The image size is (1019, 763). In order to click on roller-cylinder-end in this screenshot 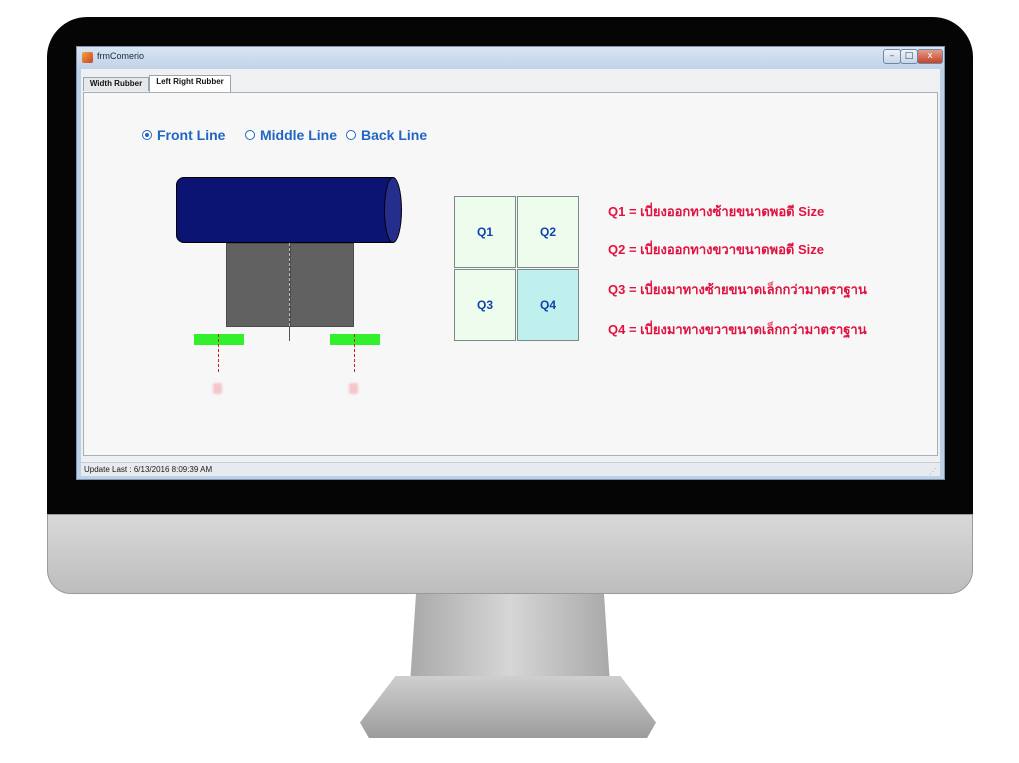, I will do `click(393, 210)`.